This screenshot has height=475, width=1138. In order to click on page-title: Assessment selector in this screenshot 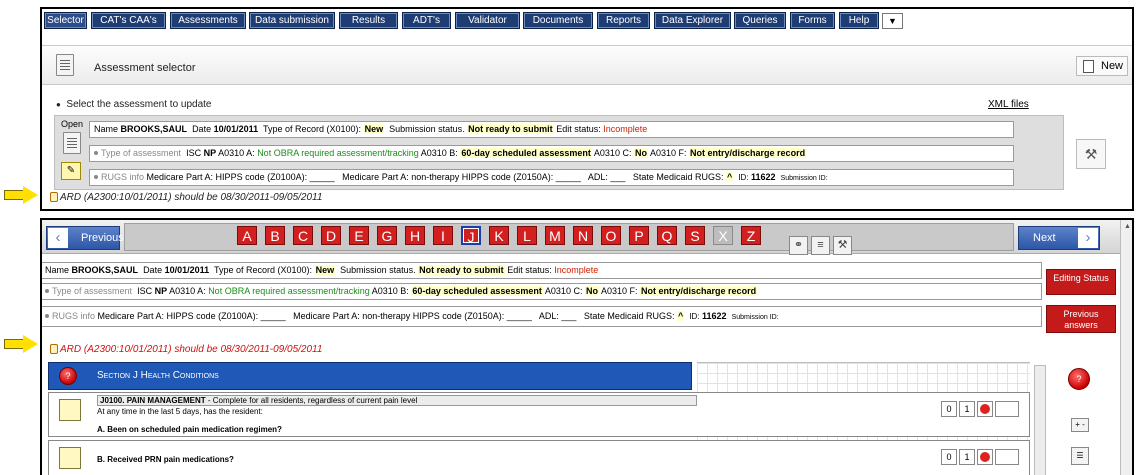, I will do `click(145, 68)`.